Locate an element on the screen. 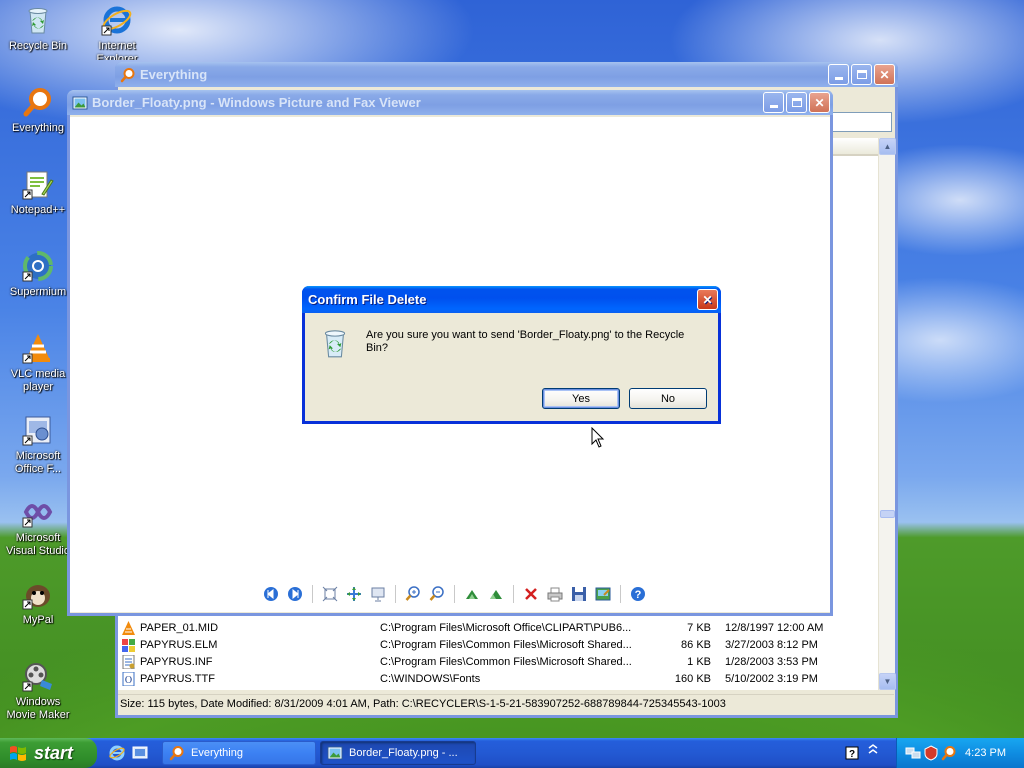  show-desktop-icon is located at coordinates (140, 753).